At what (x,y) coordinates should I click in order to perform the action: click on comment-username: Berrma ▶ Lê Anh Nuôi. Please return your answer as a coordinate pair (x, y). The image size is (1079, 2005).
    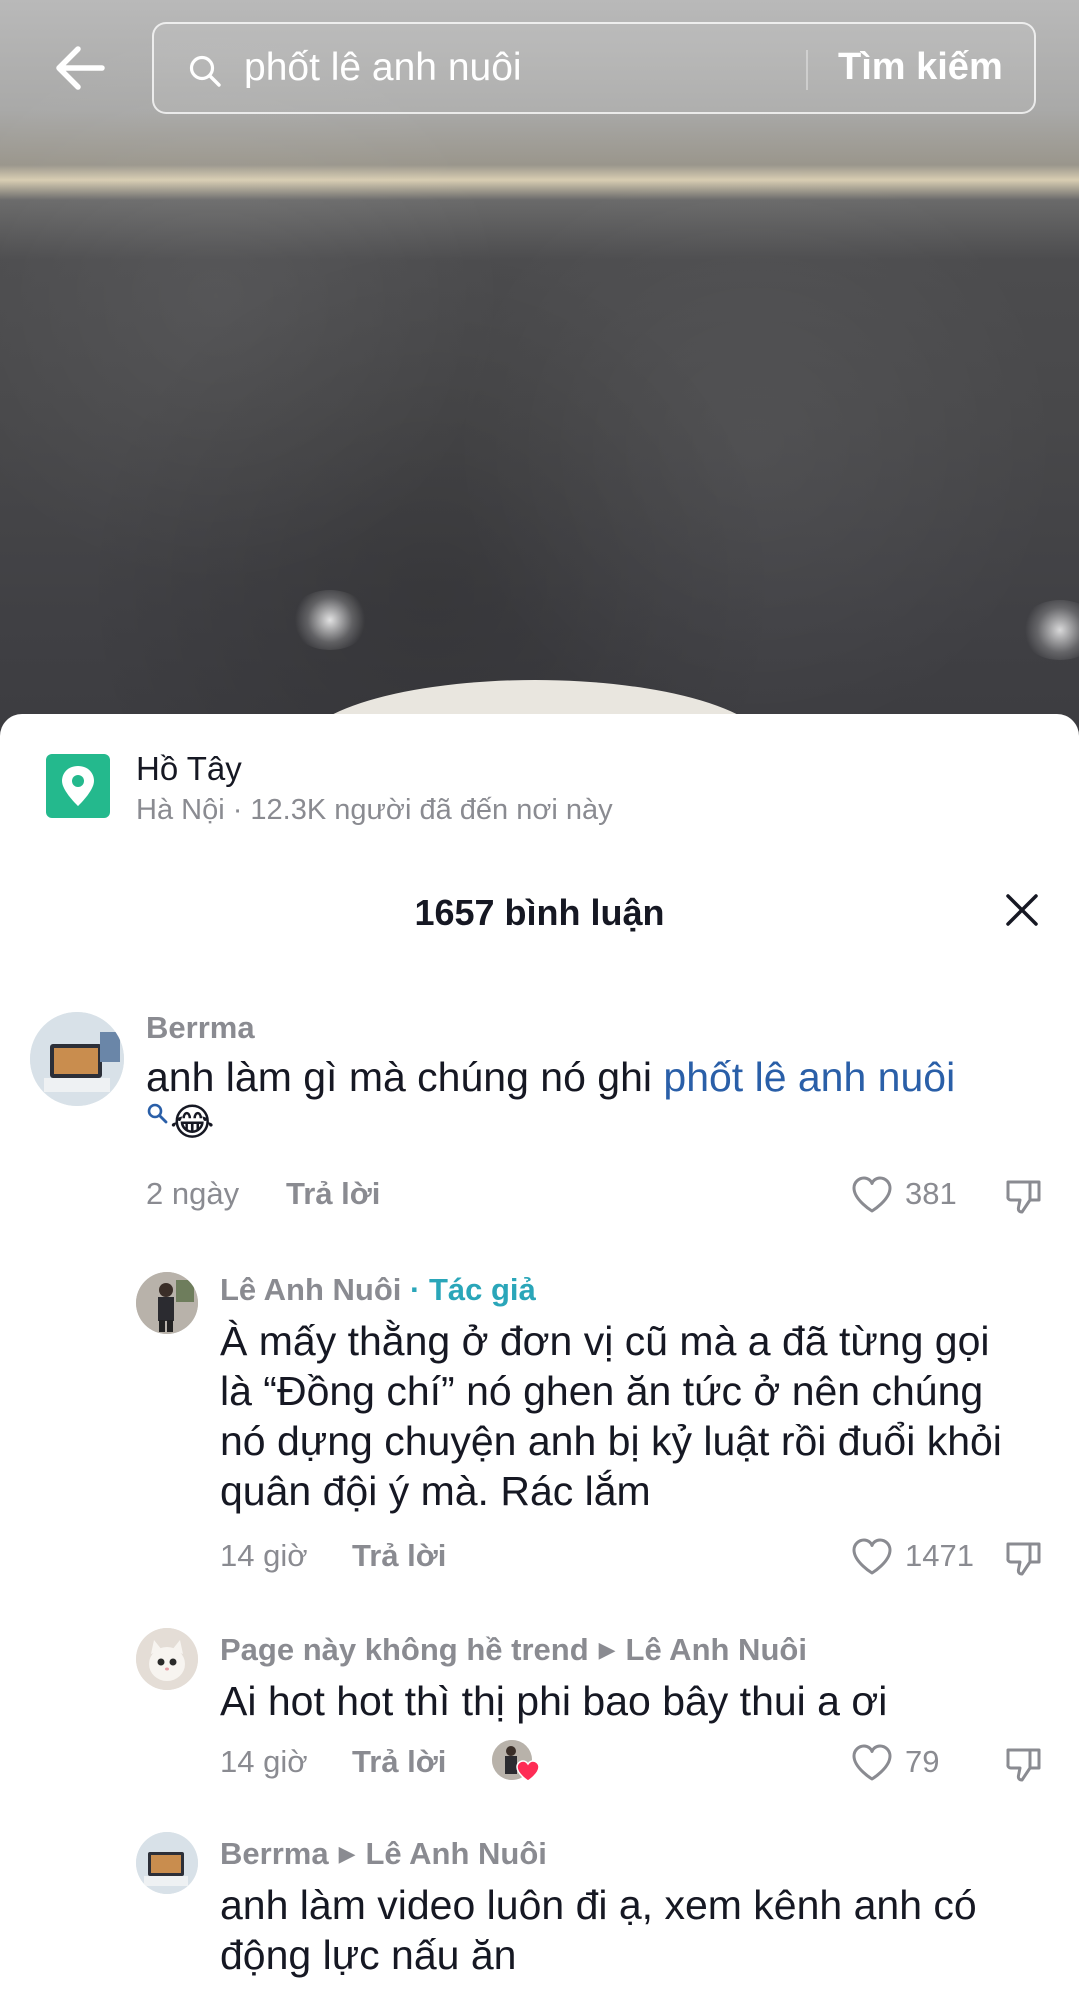
    Looking at the image, I should click on (383, 1854).